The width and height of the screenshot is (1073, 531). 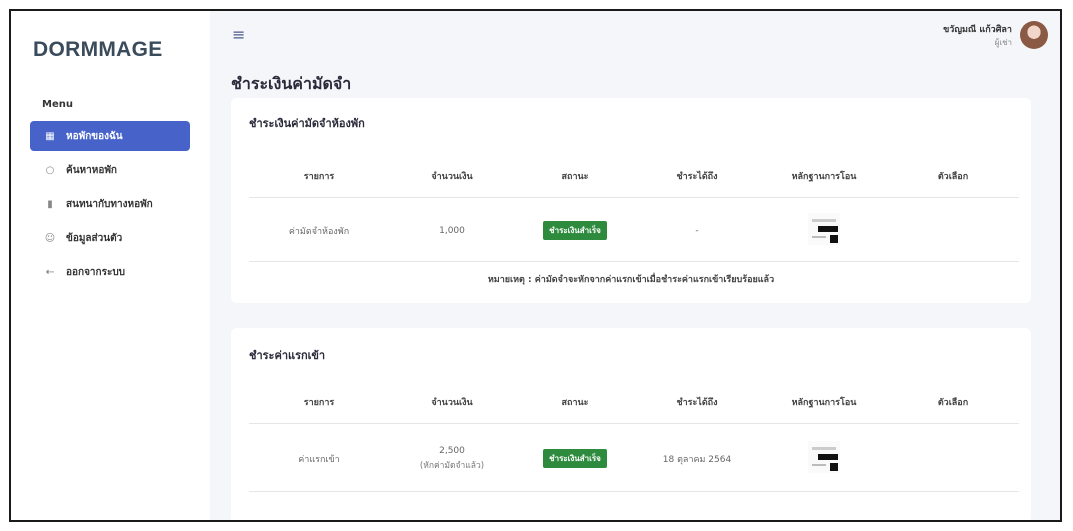 What do you see at coordinates (1034, 35) in the screenshot?
I see `avatar` at bounding box center [1034, 35].